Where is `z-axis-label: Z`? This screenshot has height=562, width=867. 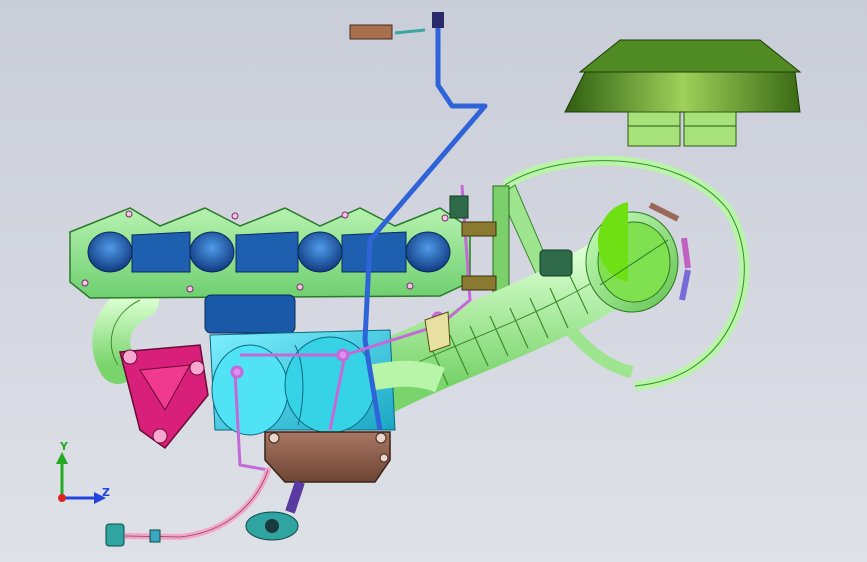 z-axis-label: Z is located at coordinates (106, 492).